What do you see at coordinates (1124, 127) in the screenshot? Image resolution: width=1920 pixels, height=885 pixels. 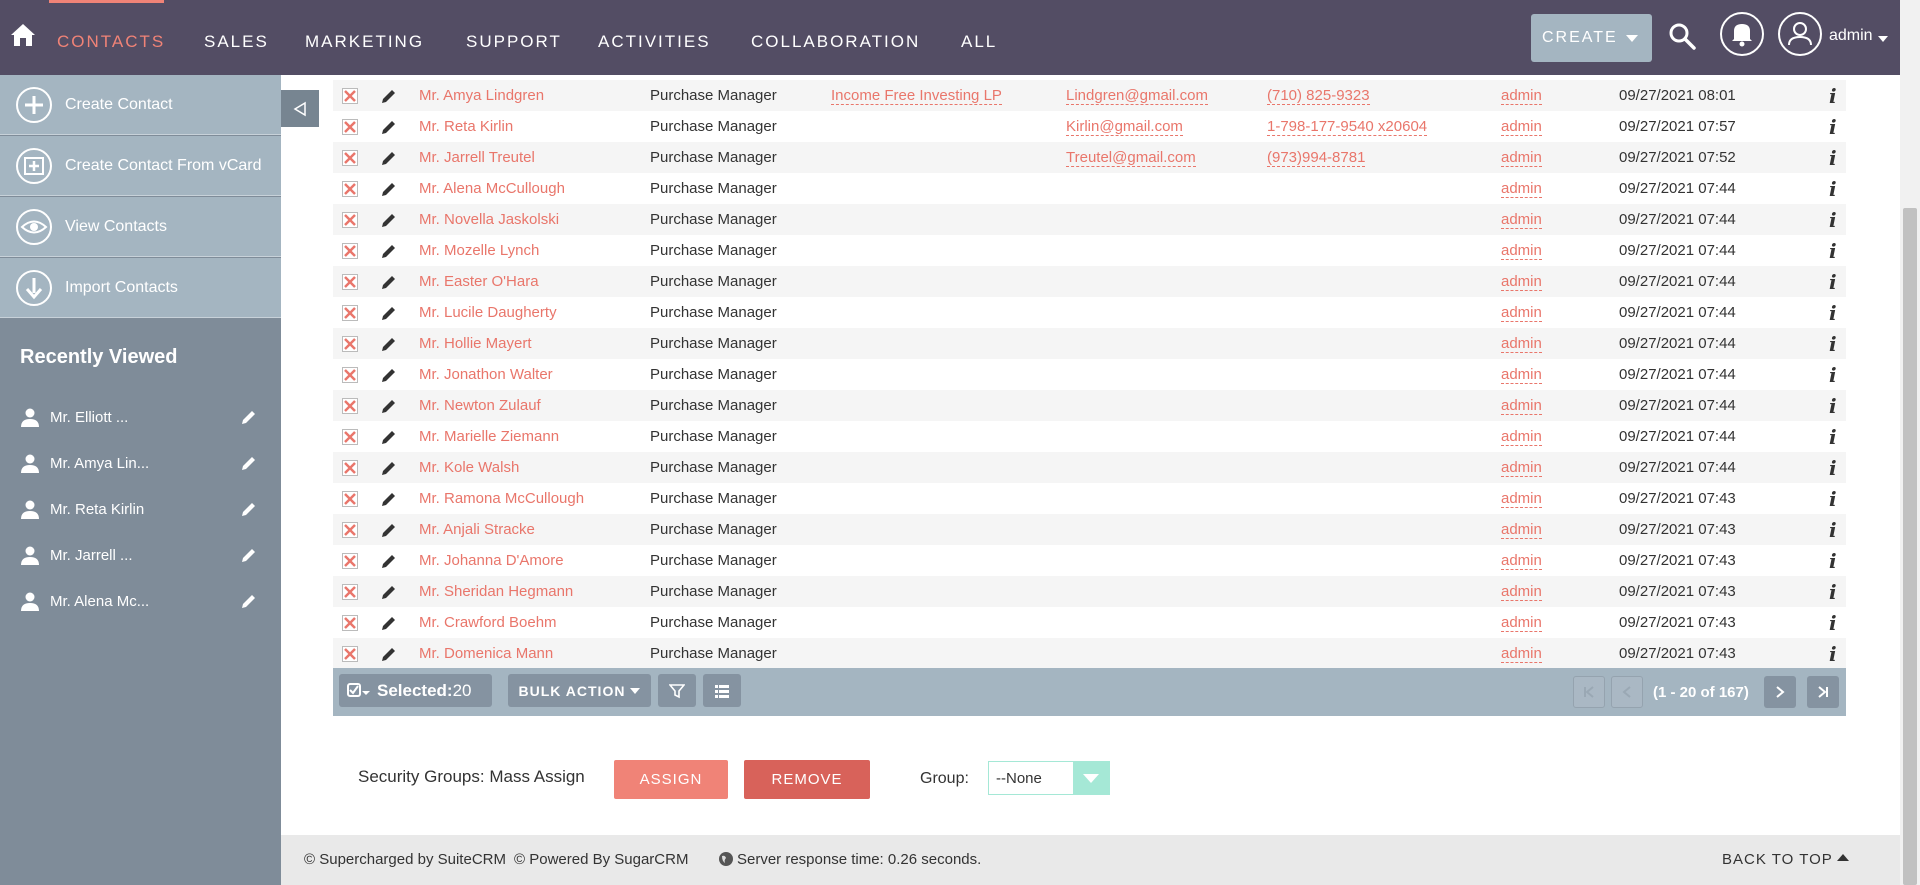 I see `email-link: Kirlin@gmail.com` at bounding box center [1124, 127].